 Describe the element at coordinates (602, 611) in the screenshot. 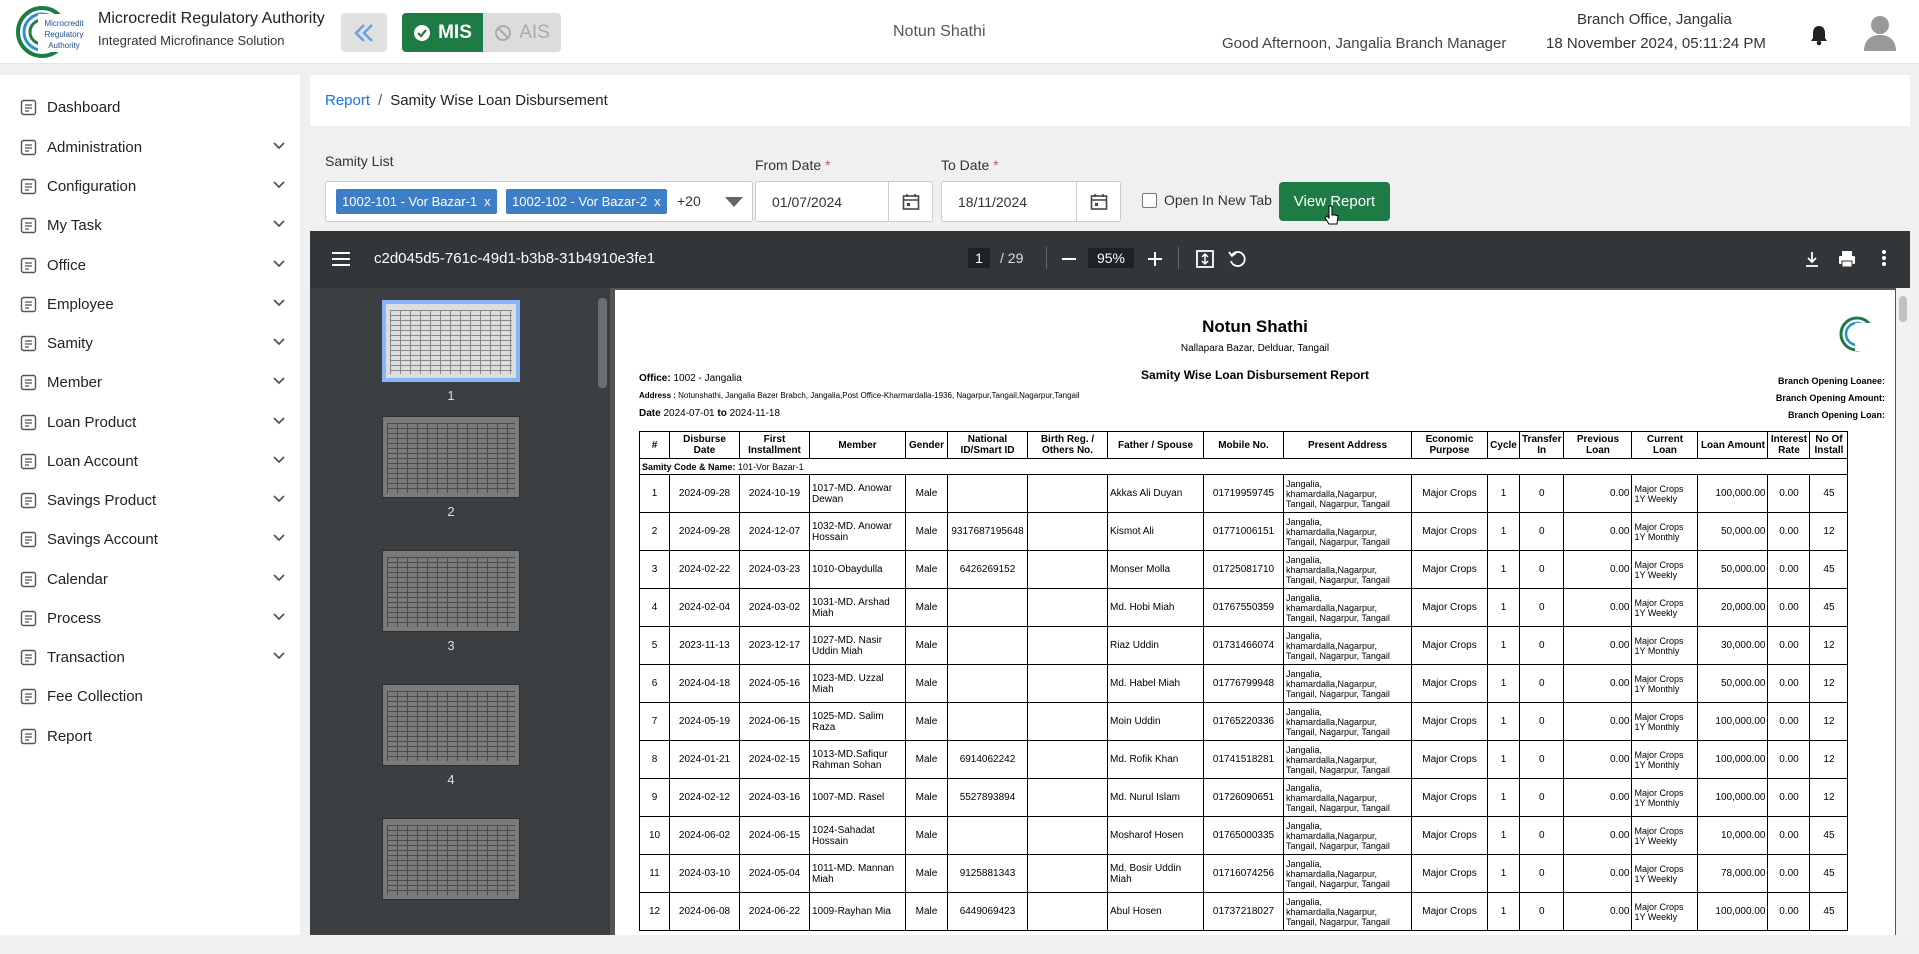

I see `thumbnail-scrollbar` at that location.